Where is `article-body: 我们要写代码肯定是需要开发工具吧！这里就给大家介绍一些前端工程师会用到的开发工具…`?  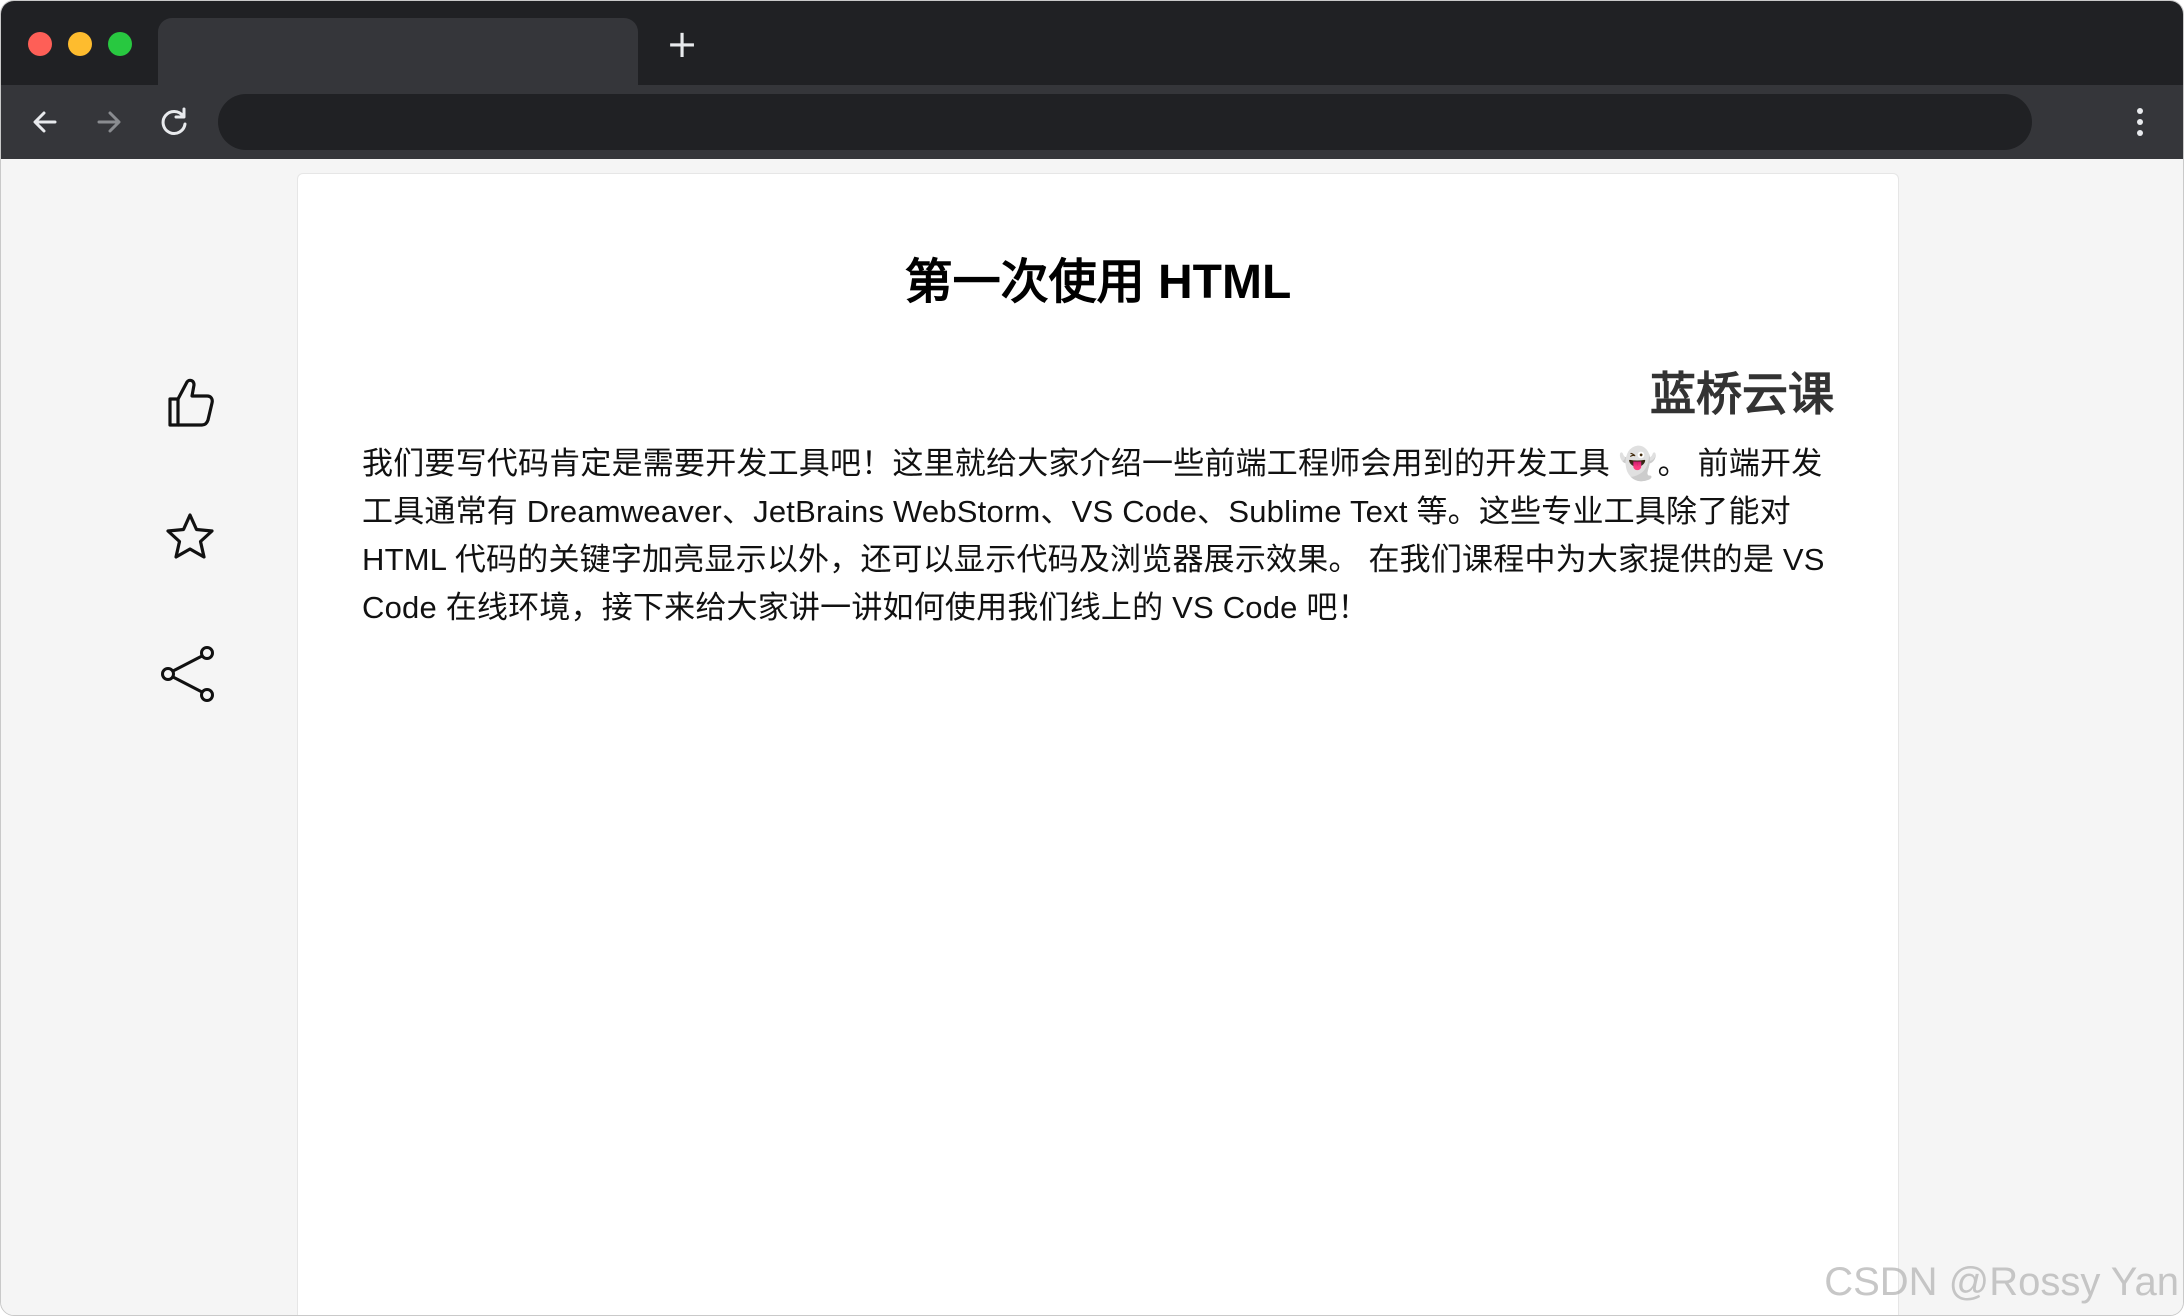
article-body: 我们要写代码肯定是需要开发工具吧！这里就给大家介绍一些前端工程师会用到的开发工具… is located at coordinates (1093, 535).